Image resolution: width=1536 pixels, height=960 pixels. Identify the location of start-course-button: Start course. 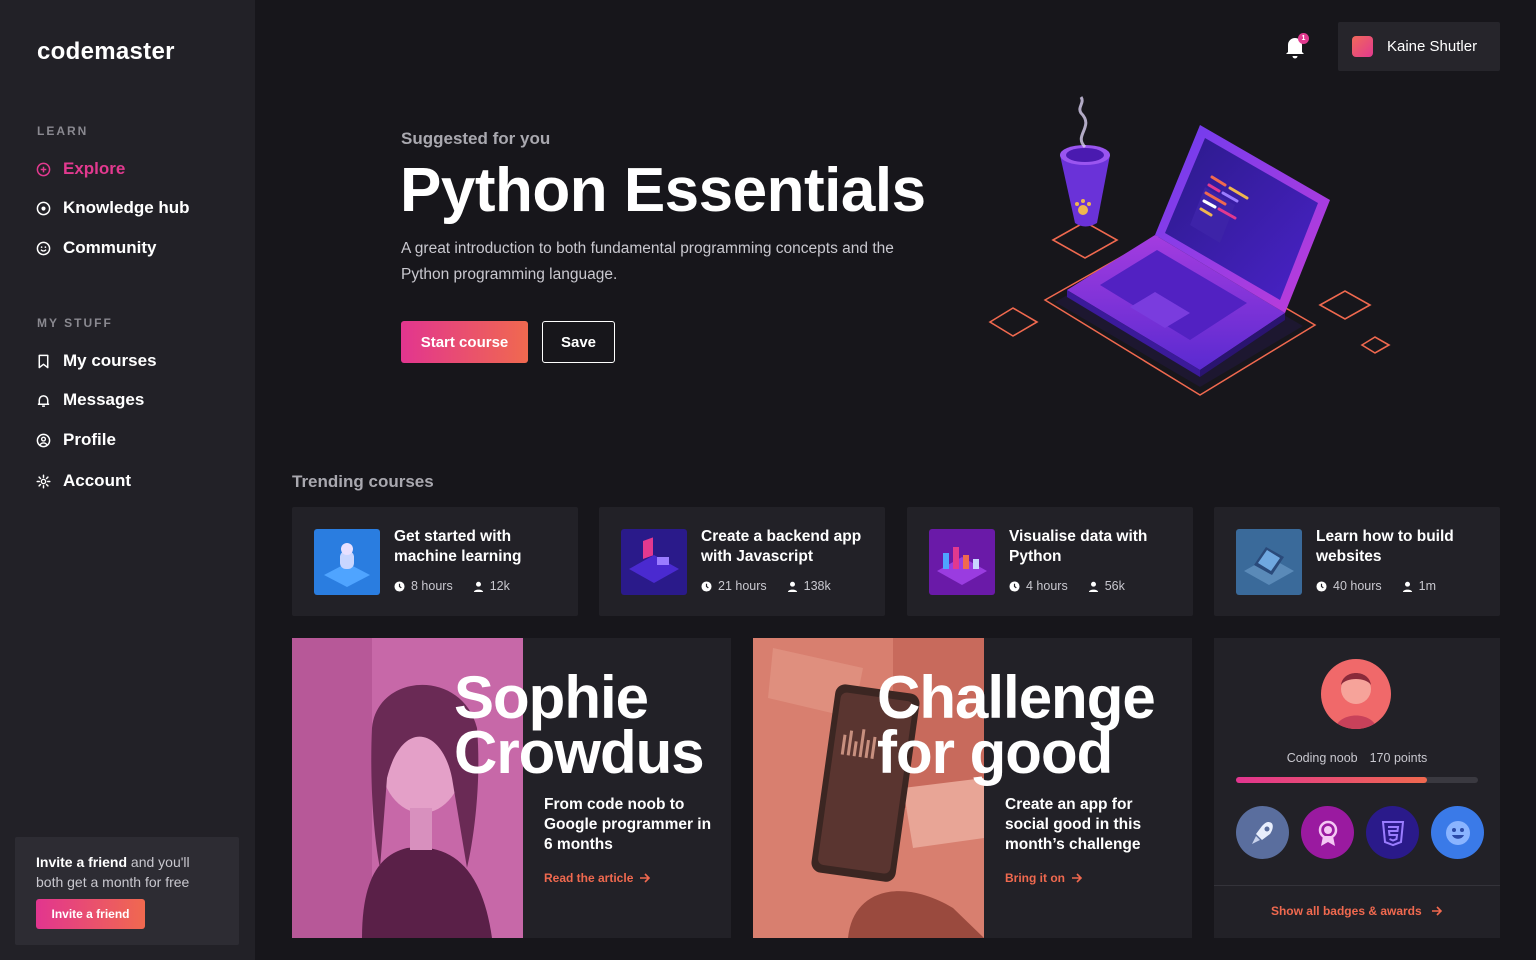
(464, 342).